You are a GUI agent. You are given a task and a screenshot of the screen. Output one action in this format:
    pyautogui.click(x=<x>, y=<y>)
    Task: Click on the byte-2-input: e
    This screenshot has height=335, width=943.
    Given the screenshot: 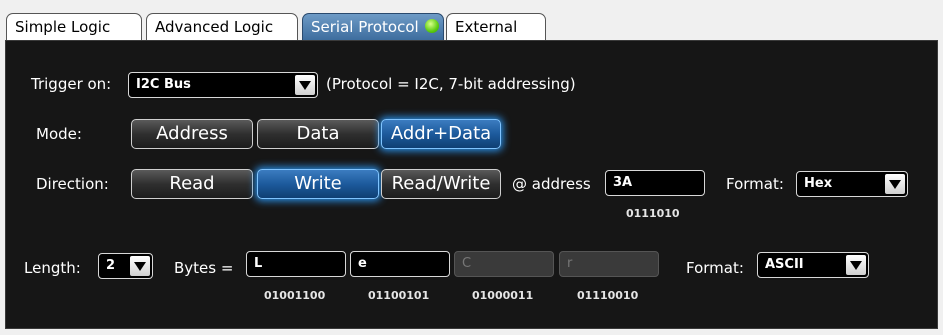 What is the action you would take?
    pyautogui.click(x=400, y=264)
    